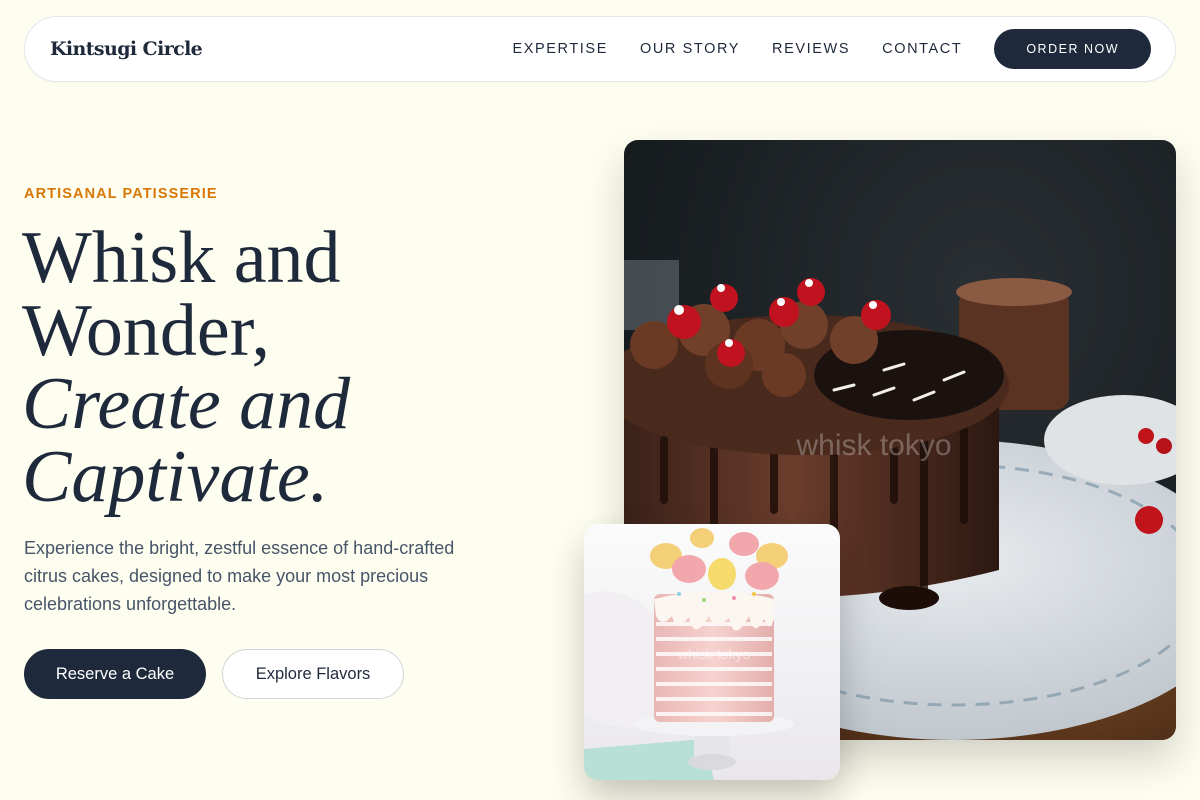 This screenshot has width=1200, height=800. I want to click on headline-line-4: Captivate., so click(175, 477).